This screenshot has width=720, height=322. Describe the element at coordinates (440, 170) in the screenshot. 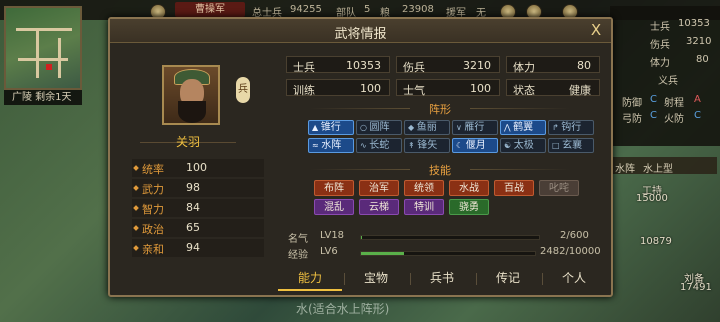

I see `skills-title: 技能` at that location.